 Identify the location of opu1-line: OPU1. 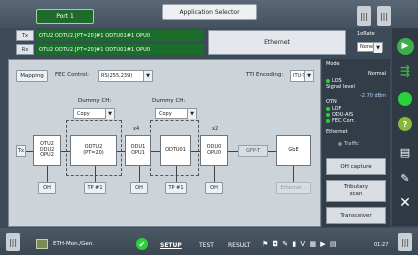
(138, 152).